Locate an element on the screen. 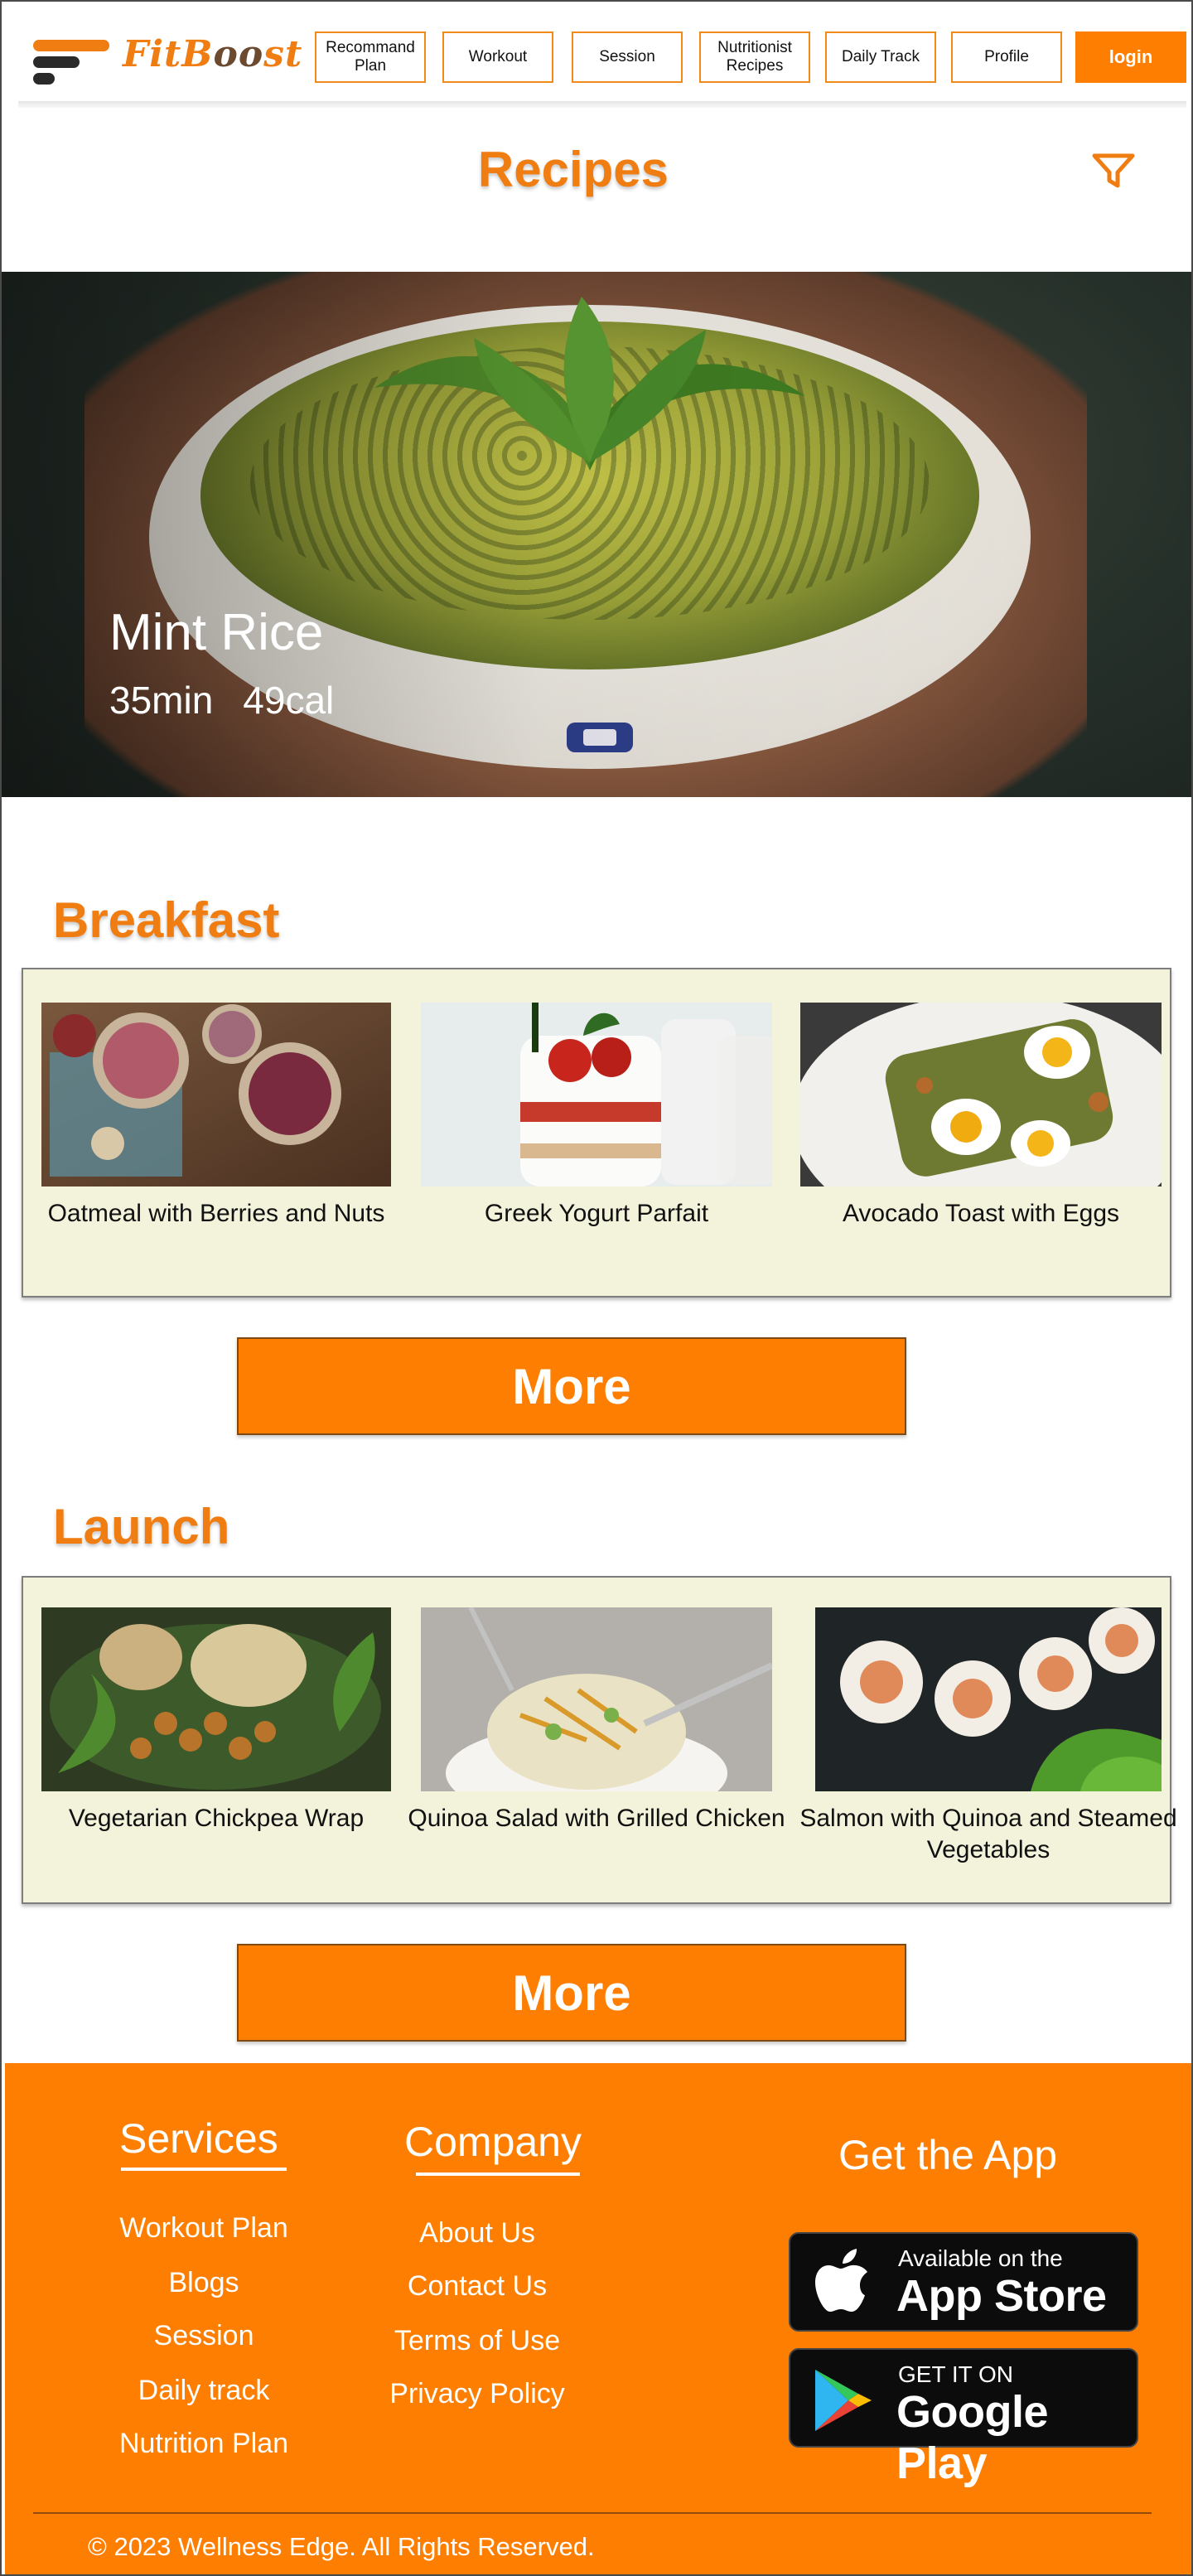 The height and width of the screenshot is (2576, 1193). oatmeal-berries-image is located at coordinates (216, 1095).